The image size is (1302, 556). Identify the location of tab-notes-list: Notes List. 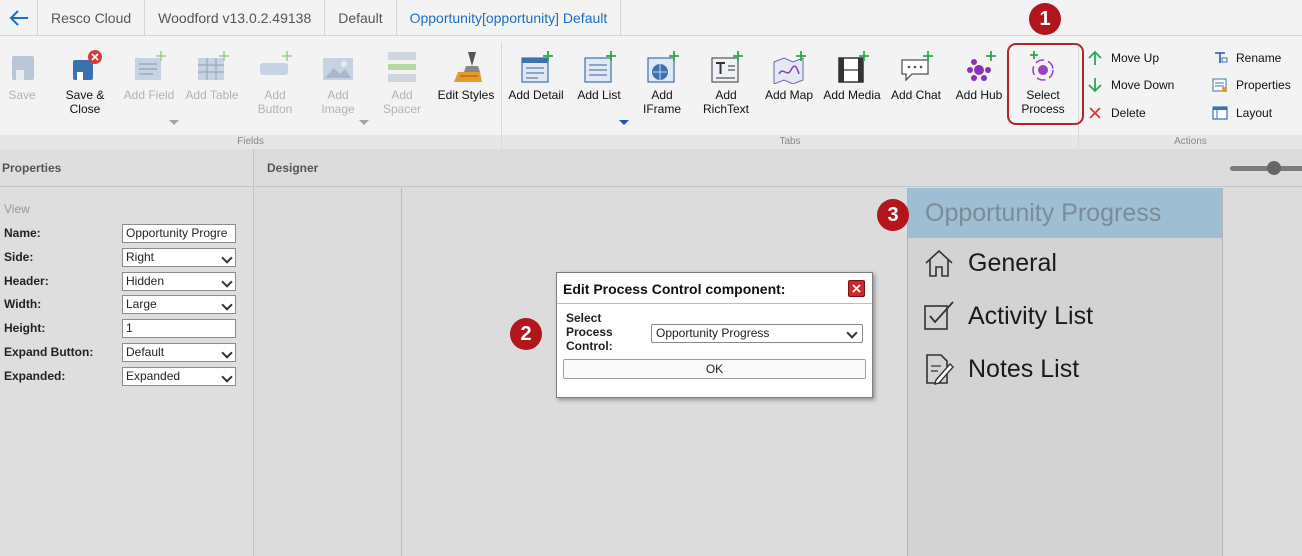
(1000, 369).